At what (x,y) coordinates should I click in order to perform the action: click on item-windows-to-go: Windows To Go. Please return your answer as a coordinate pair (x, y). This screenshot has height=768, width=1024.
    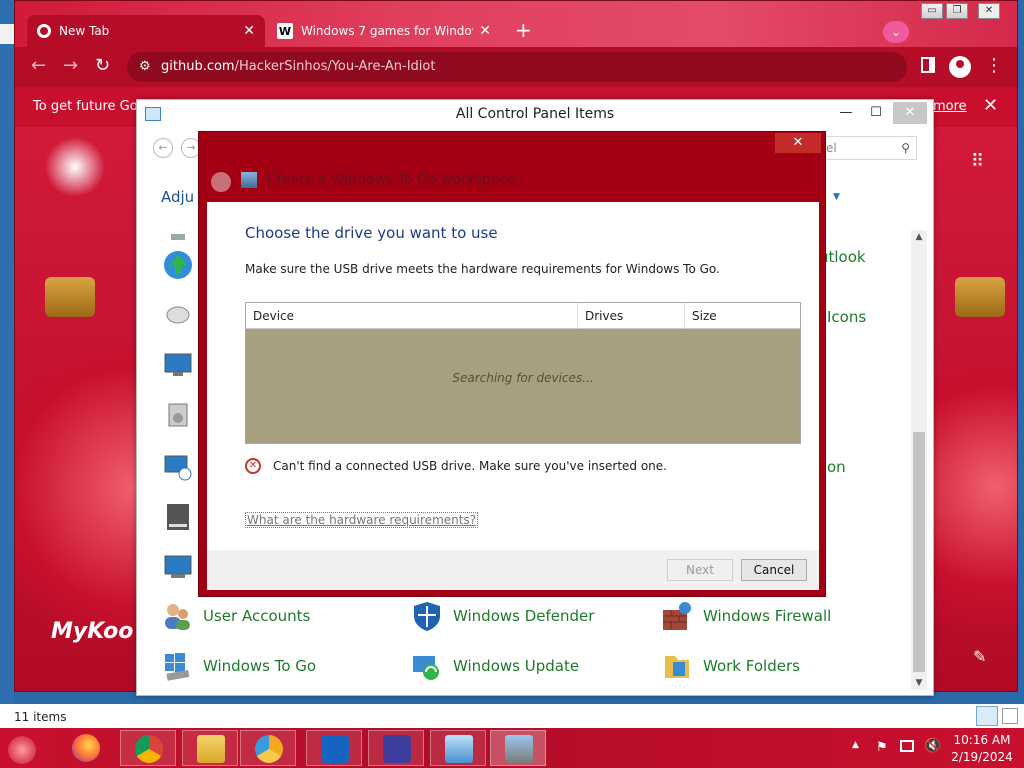
    Looking at the image, I should click on (238, 666).